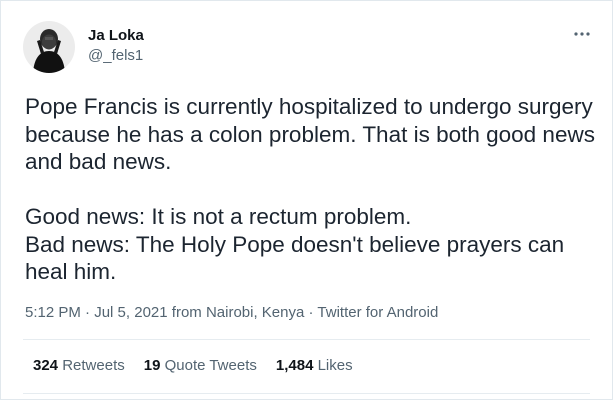 The image size is (613, 400). I want to click on retweets-count: 324, so click(46, 365).